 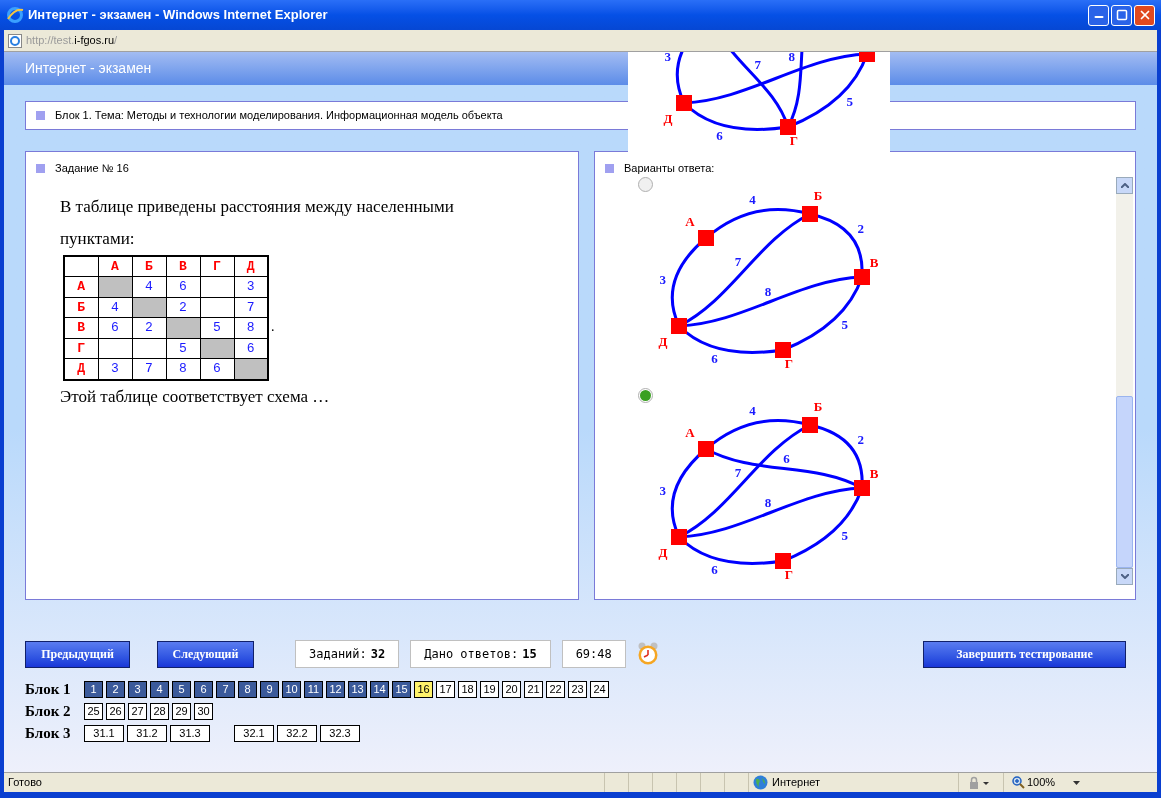 What do you see at coordinates (273, 326) in the screenshot?
I see `table-suffix: .` at bounding box center [273, 326].